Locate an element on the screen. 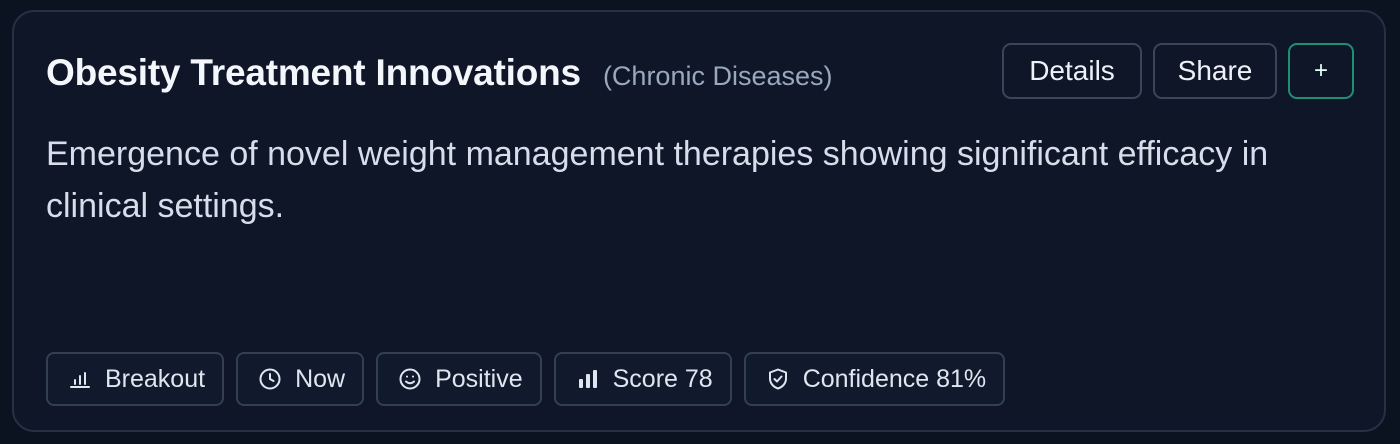 Image resolution: width=1400 pixels, height=444 pixels. chip-sentiment: Positive is located at coordinates (459, 379).